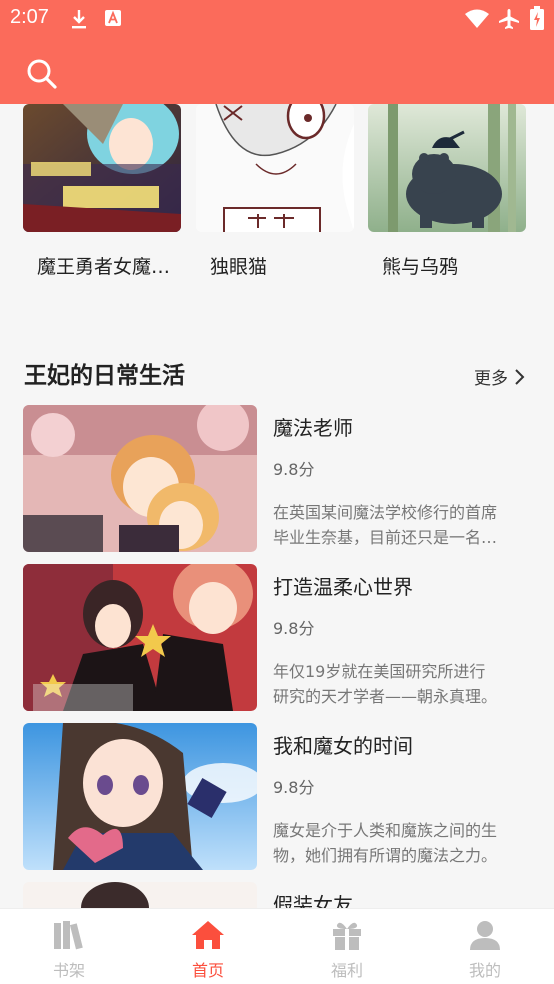 This screenshot has width=554, height=984. I want to click on nav-label: 福利, so click(346, 970).